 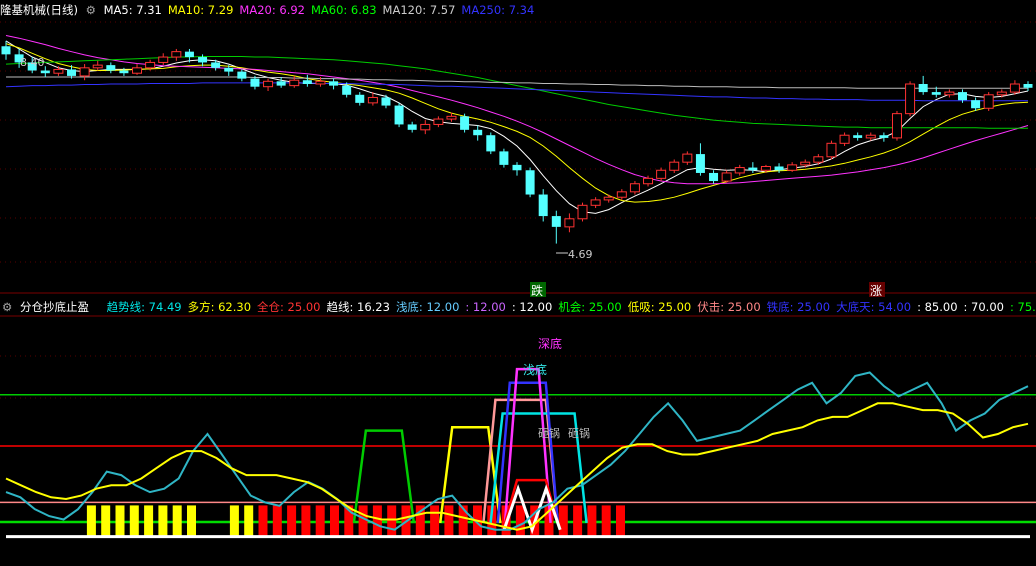 What do you see at coordinates (876, 290) in the screenshot?
I see `zhang-marker: 涨` at bounding box center [876, 290].